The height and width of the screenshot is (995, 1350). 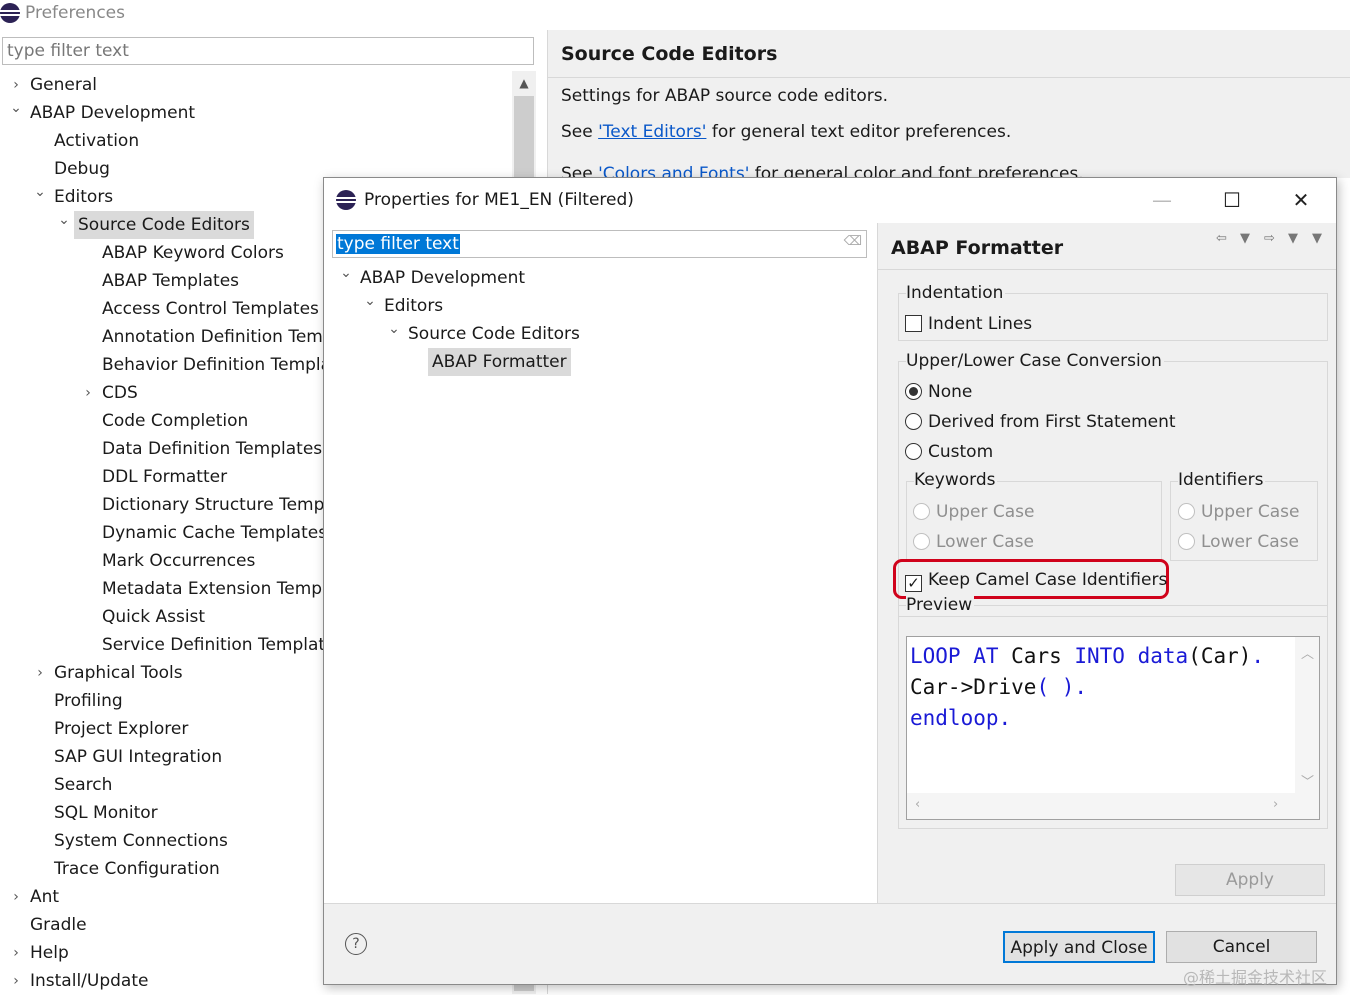 I want to click on keep-camel-case-check-box: ✓, so click(x=913, y=583).